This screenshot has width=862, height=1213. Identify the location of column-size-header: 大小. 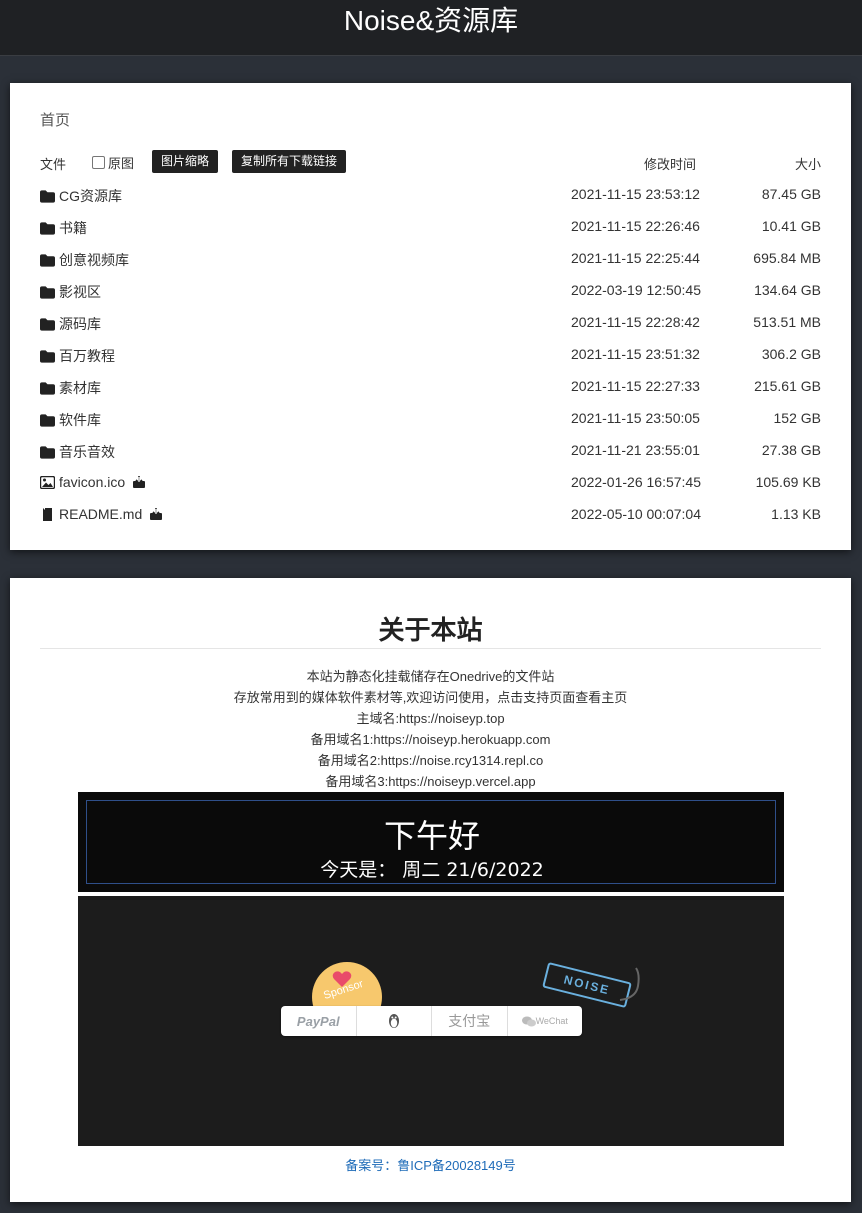
(808, 163).